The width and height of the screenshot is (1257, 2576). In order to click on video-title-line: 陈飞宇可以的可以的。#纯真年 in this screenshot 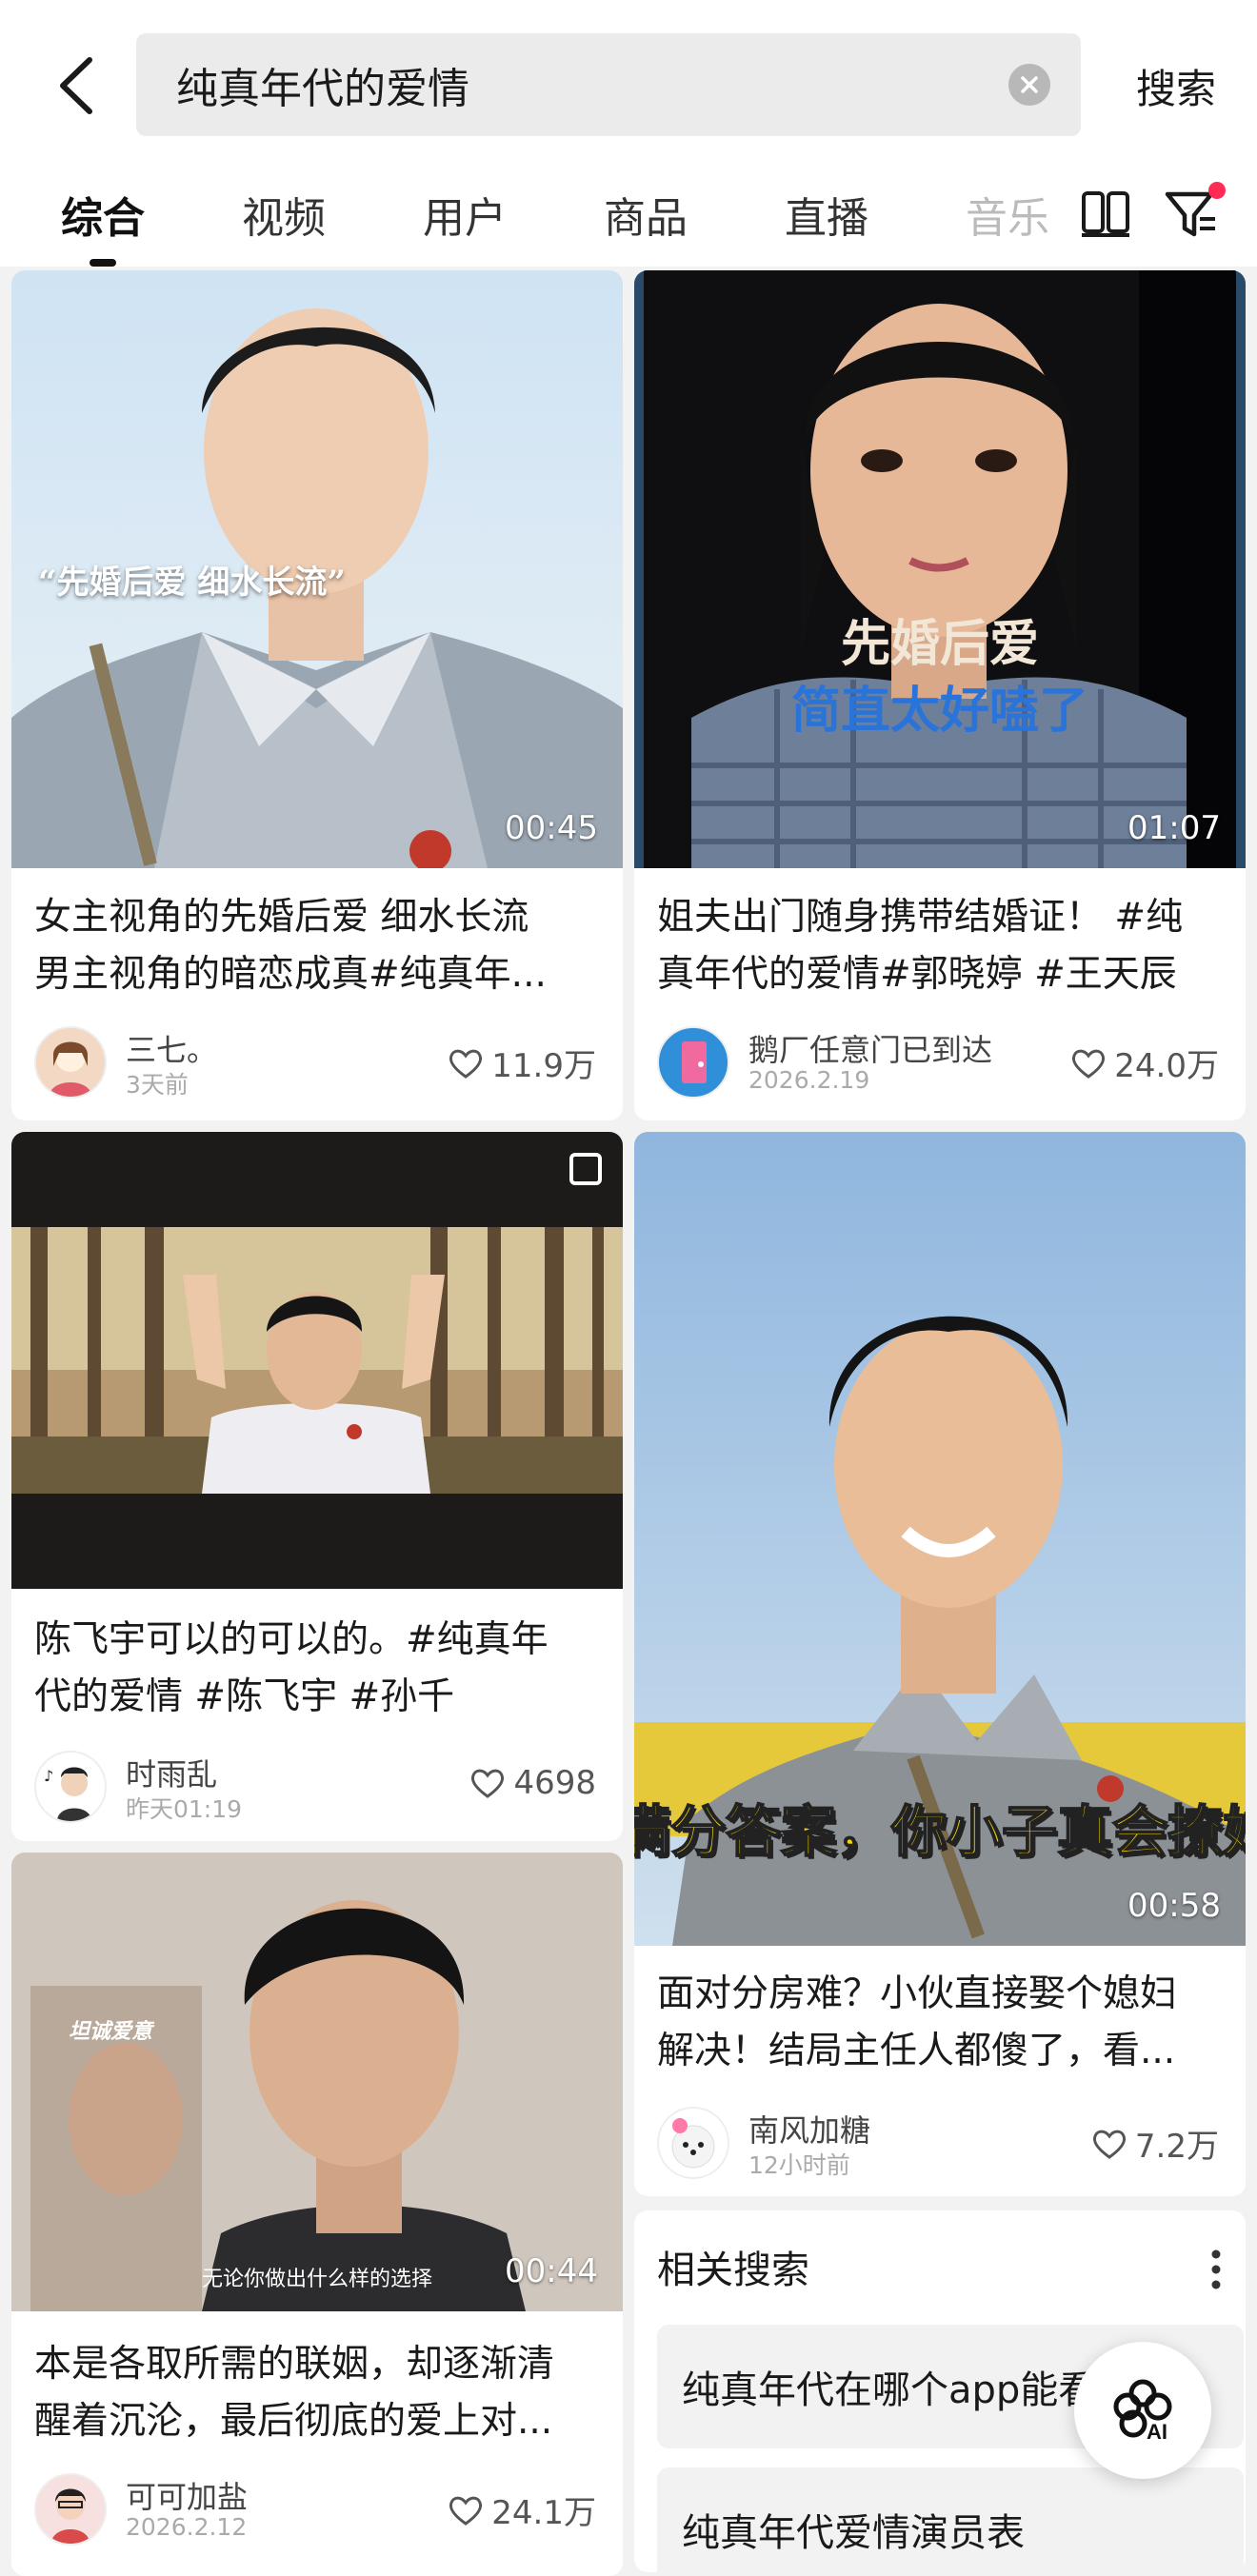, I will do `click(291, 1639)`.